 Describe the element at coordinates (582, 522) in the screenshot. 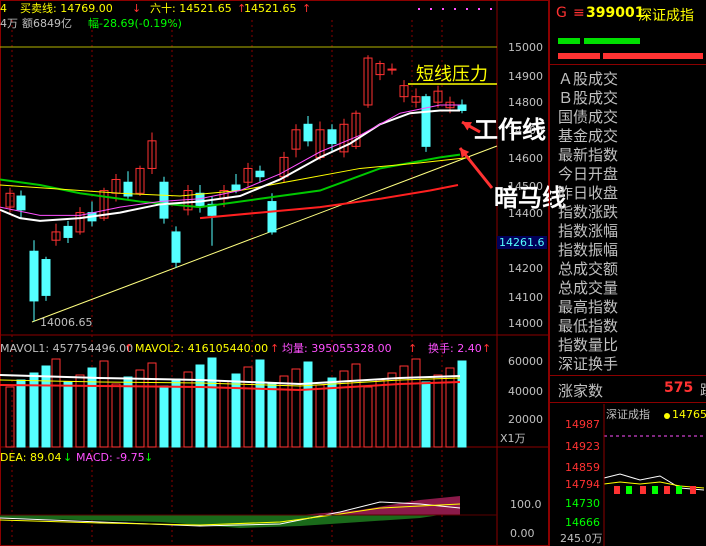

I see `mini-tick-5: 14666` at that location.